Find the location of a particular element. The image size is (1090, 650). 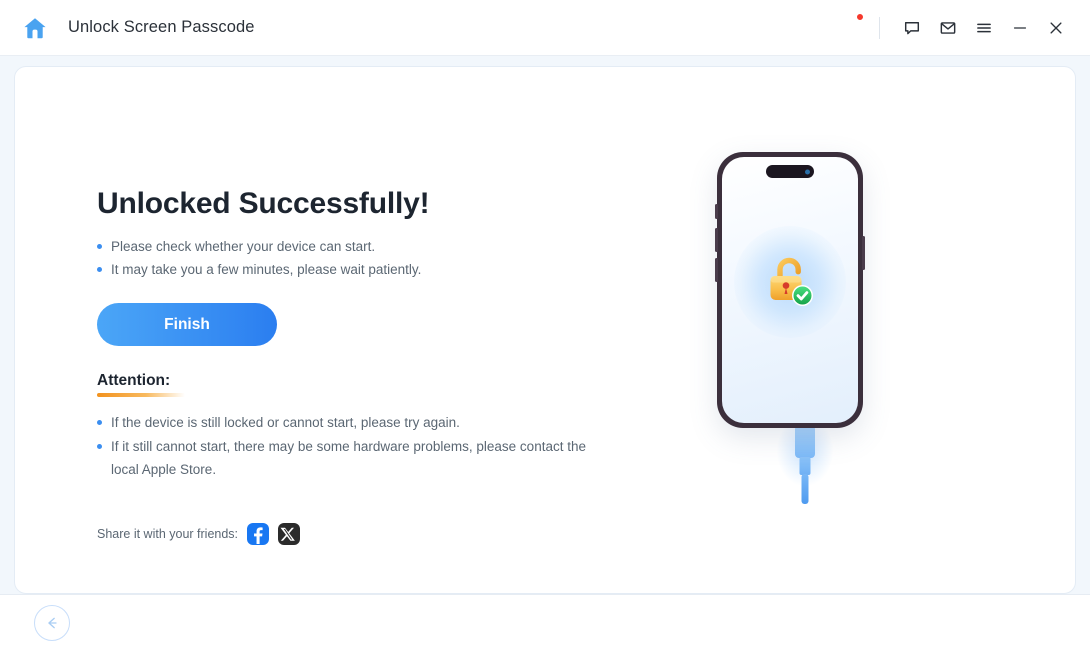

share-label: Share it with your friends: is located at coordinates (168, 534).